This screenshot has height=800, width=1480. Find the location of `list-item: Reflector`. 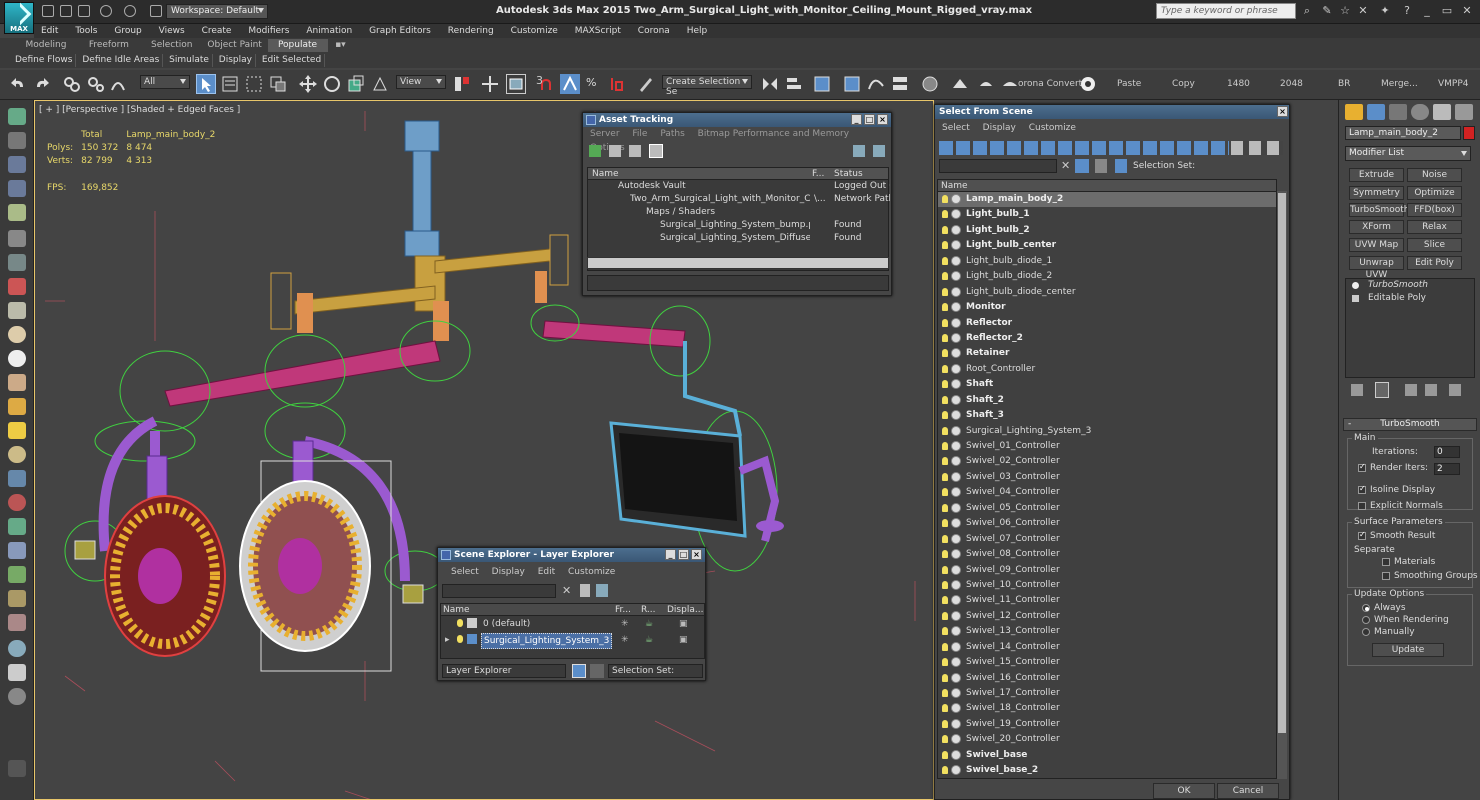

list-item: Reflector is located at coordinates (1107, 323).